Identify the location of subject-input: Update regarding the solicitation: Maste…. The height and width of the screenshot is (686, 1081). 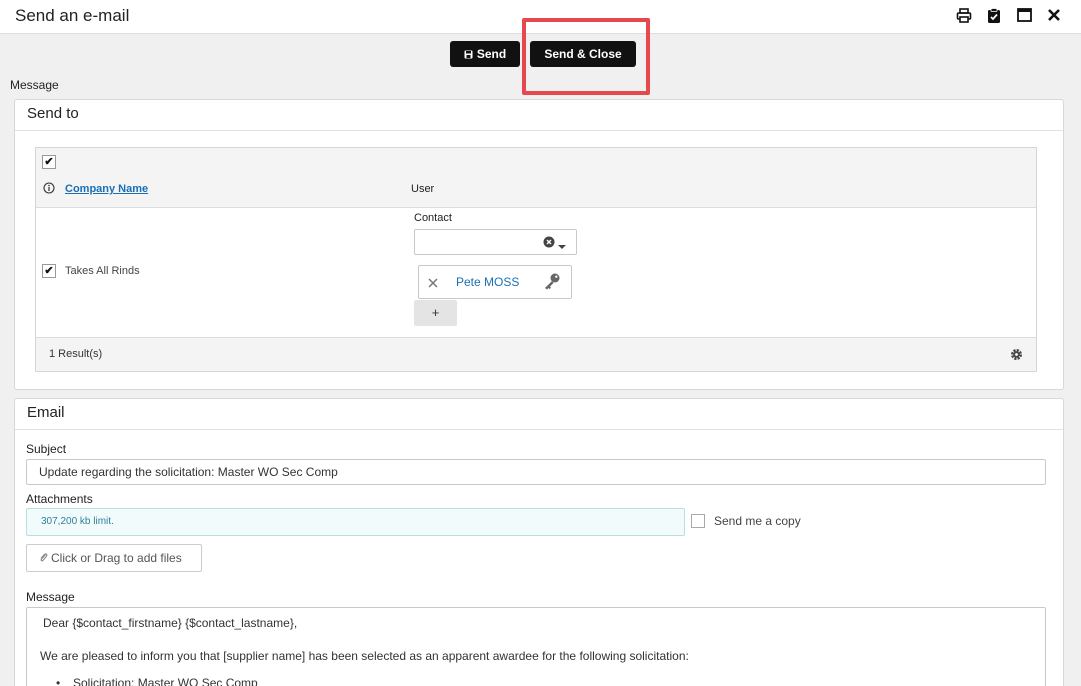
(536, 472).